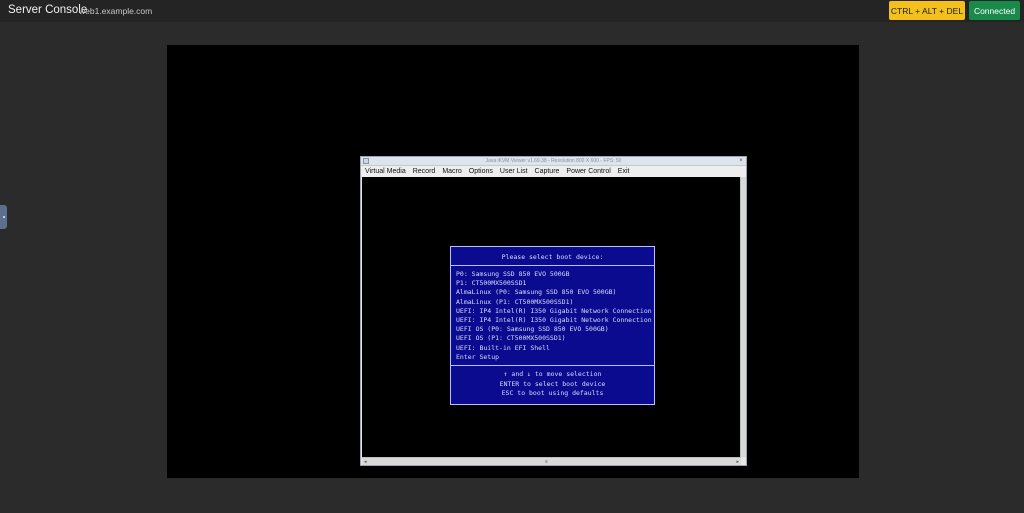 The image size is (1024, 513). Describe the element at coordinates (552, 374) in the screenshot. I see `help-navigation: ↑ and ↓ to move selection` at that location.